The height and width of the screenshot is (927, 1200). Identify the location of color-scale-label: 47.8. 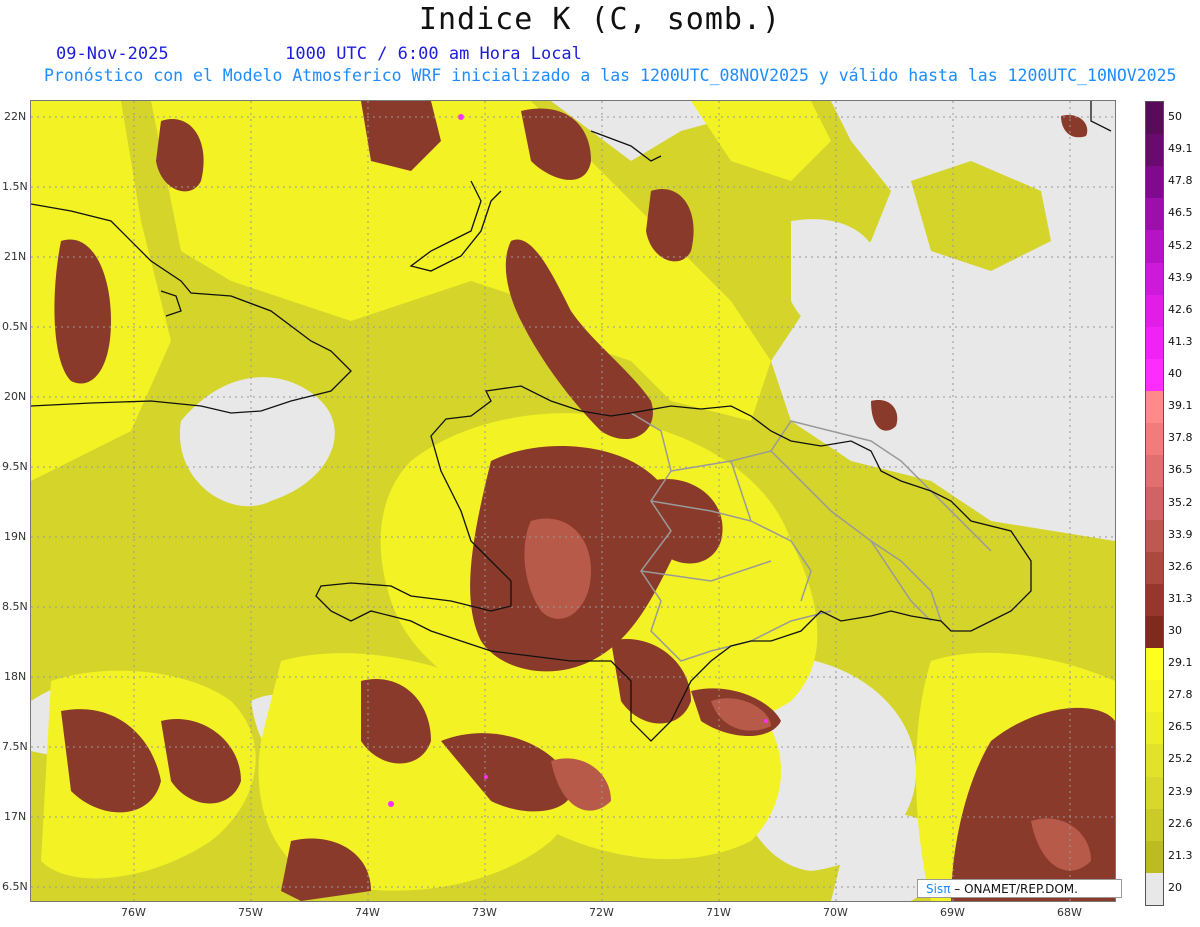
(1180, 181).